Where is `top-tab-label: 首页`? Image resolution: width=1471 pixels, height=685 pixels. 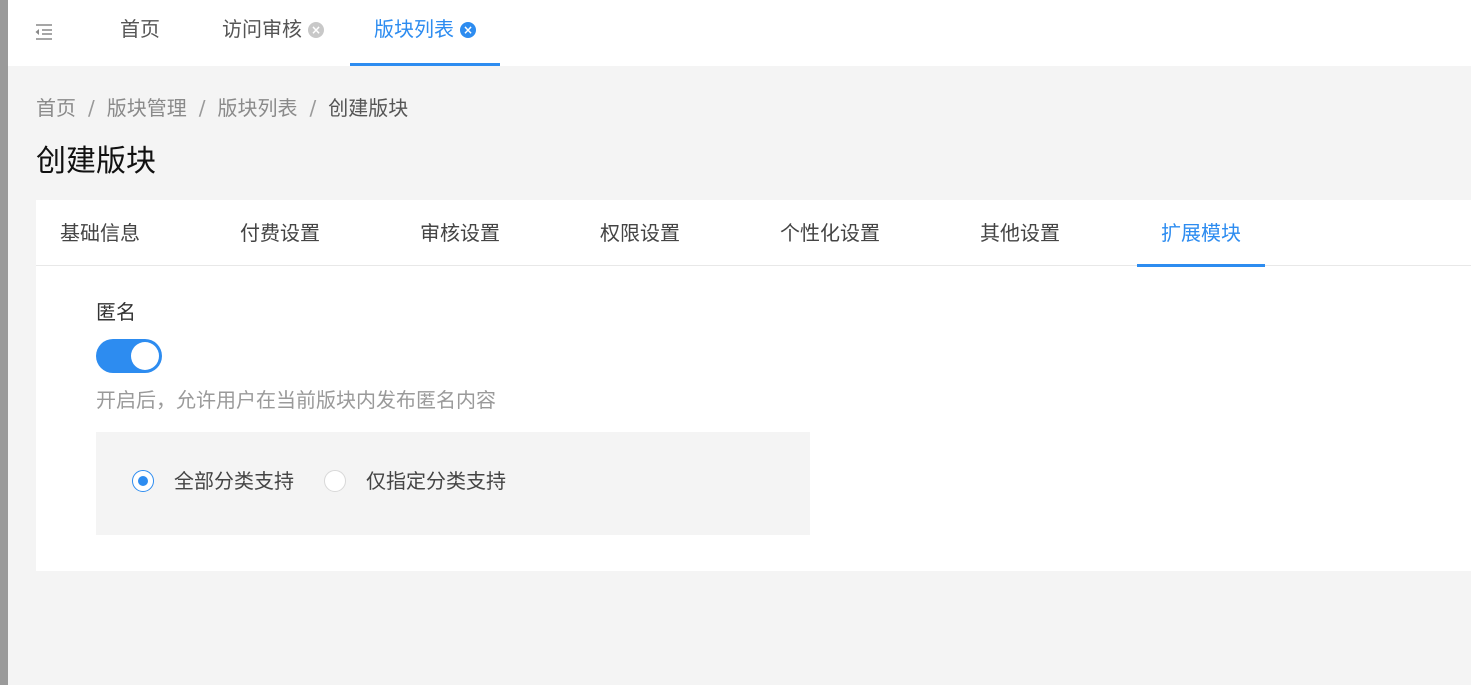 top-tab-label: 首页 is located at coordinates (140, 29).